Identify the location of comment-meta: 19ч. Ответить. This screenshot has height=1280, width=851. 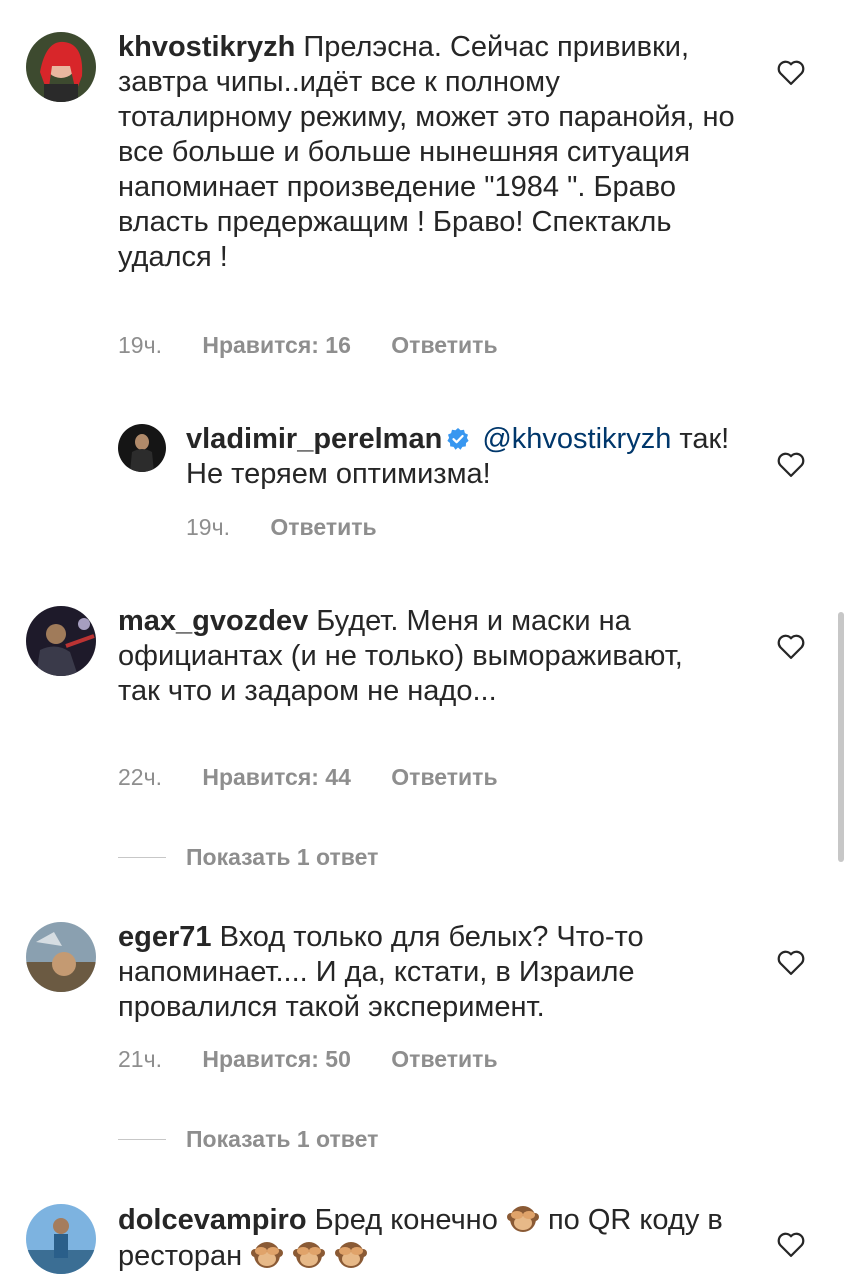
(298, 527).